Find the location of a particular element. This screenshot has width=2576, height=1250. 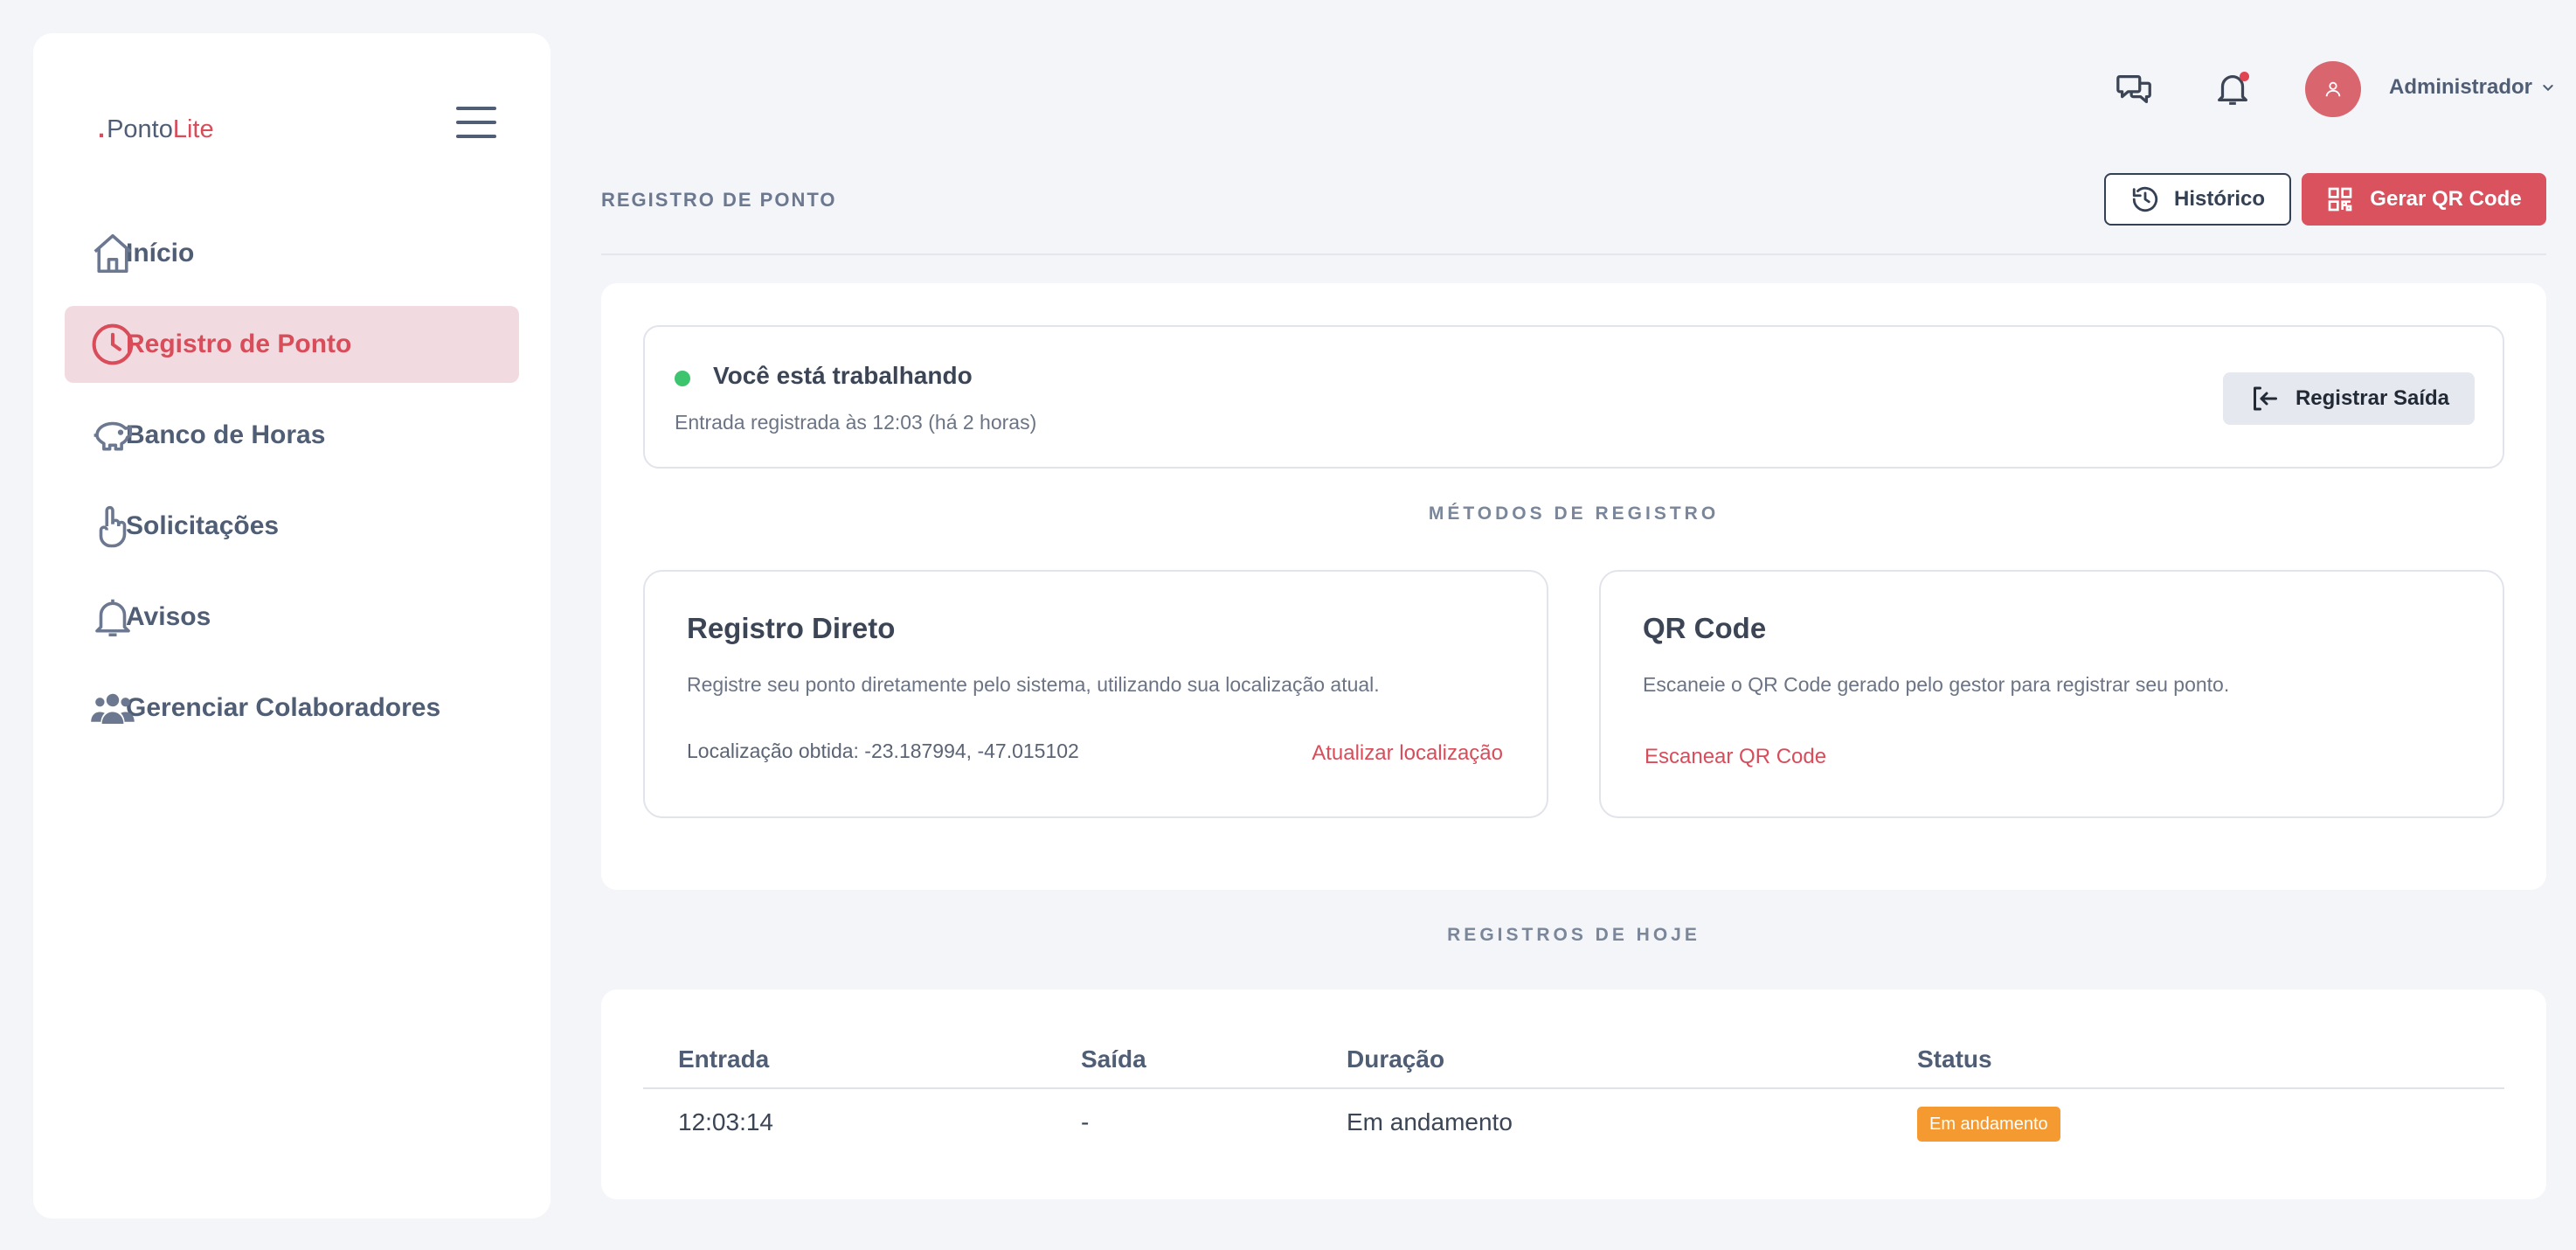

notification-dot is located at coordinates (2244, 76).